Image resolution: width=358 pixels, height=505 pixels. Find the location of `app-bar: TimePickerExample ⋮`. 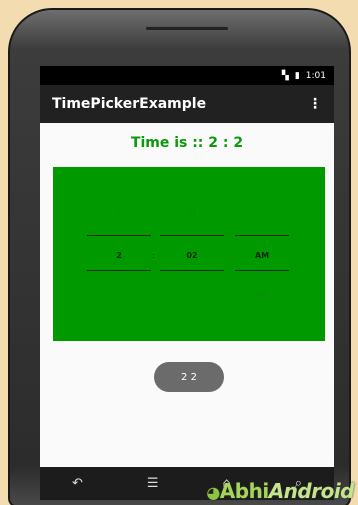

app-bar: TimePickerExample ⋮ is located at coordinates (187, 104).